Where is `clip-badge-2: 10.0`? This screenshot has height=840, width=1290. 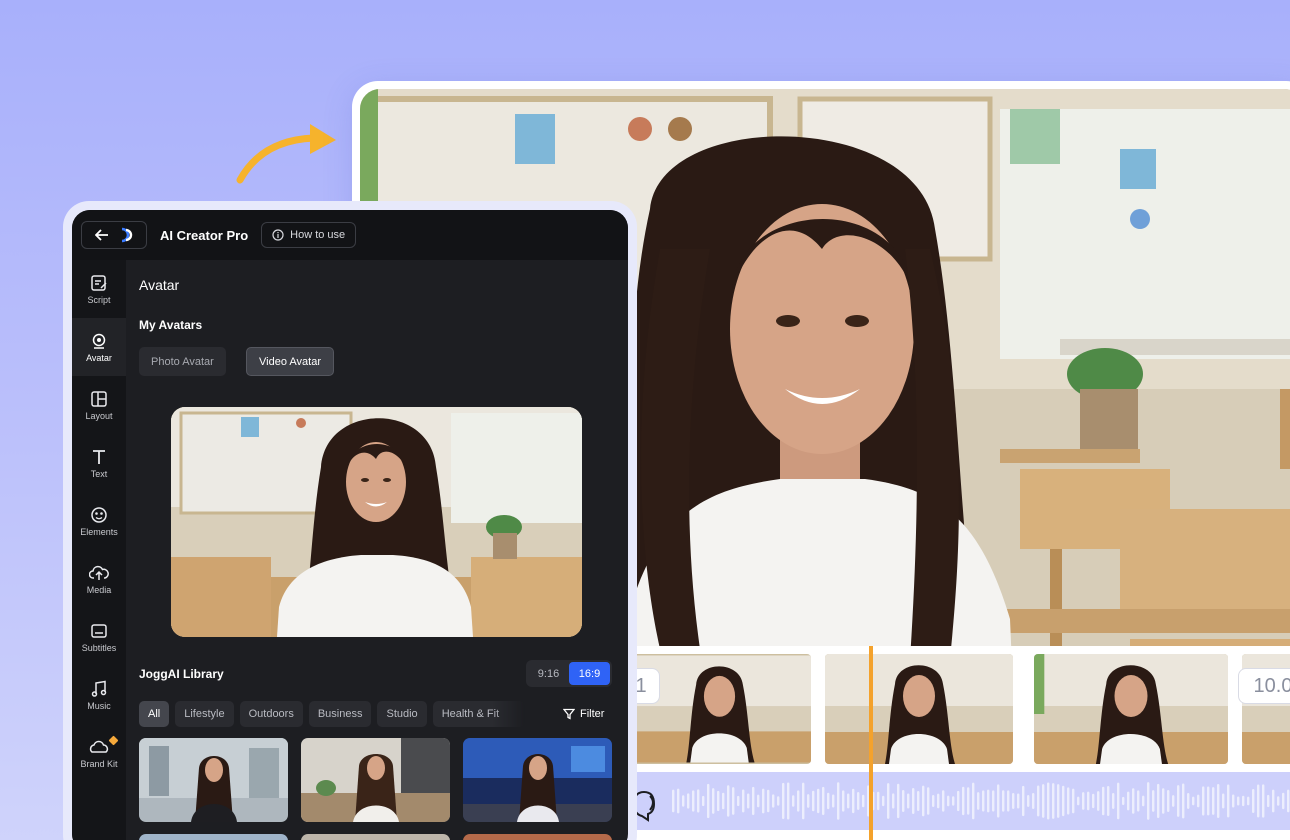 clip-badge-2: 10.0 is located at coordinates (1264, 686).